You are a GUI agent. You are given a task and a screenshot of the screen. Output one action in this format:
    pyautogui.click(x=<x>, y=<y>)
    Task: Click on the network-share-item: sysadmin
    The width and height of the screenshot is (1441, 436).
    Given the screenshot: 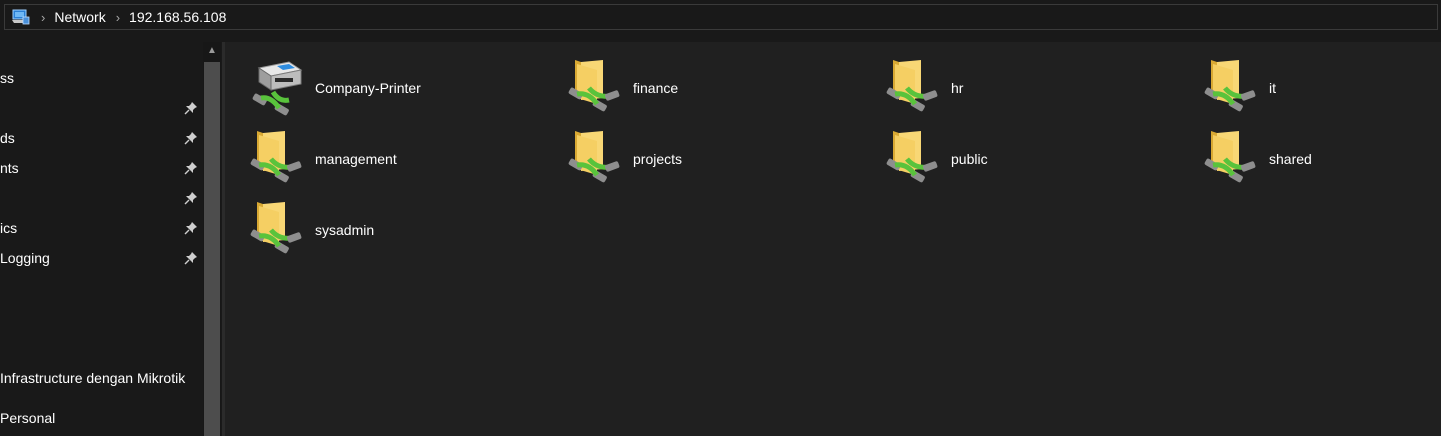 What is the action you would take?
    pyautogui.click(x=399, y=232)
    